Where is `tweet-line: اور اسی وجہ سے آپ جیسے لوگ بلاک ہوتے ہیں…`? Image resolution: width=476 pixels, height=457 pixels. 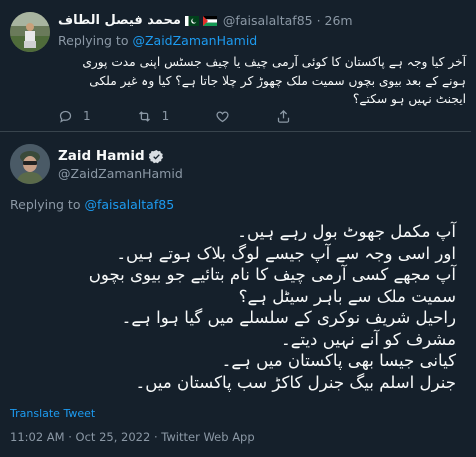 tweet-line: اور اسی وجہ سے آپ جیسے لوگ بلاک ہوتے ہیں… is located at coordinates (286, 253).